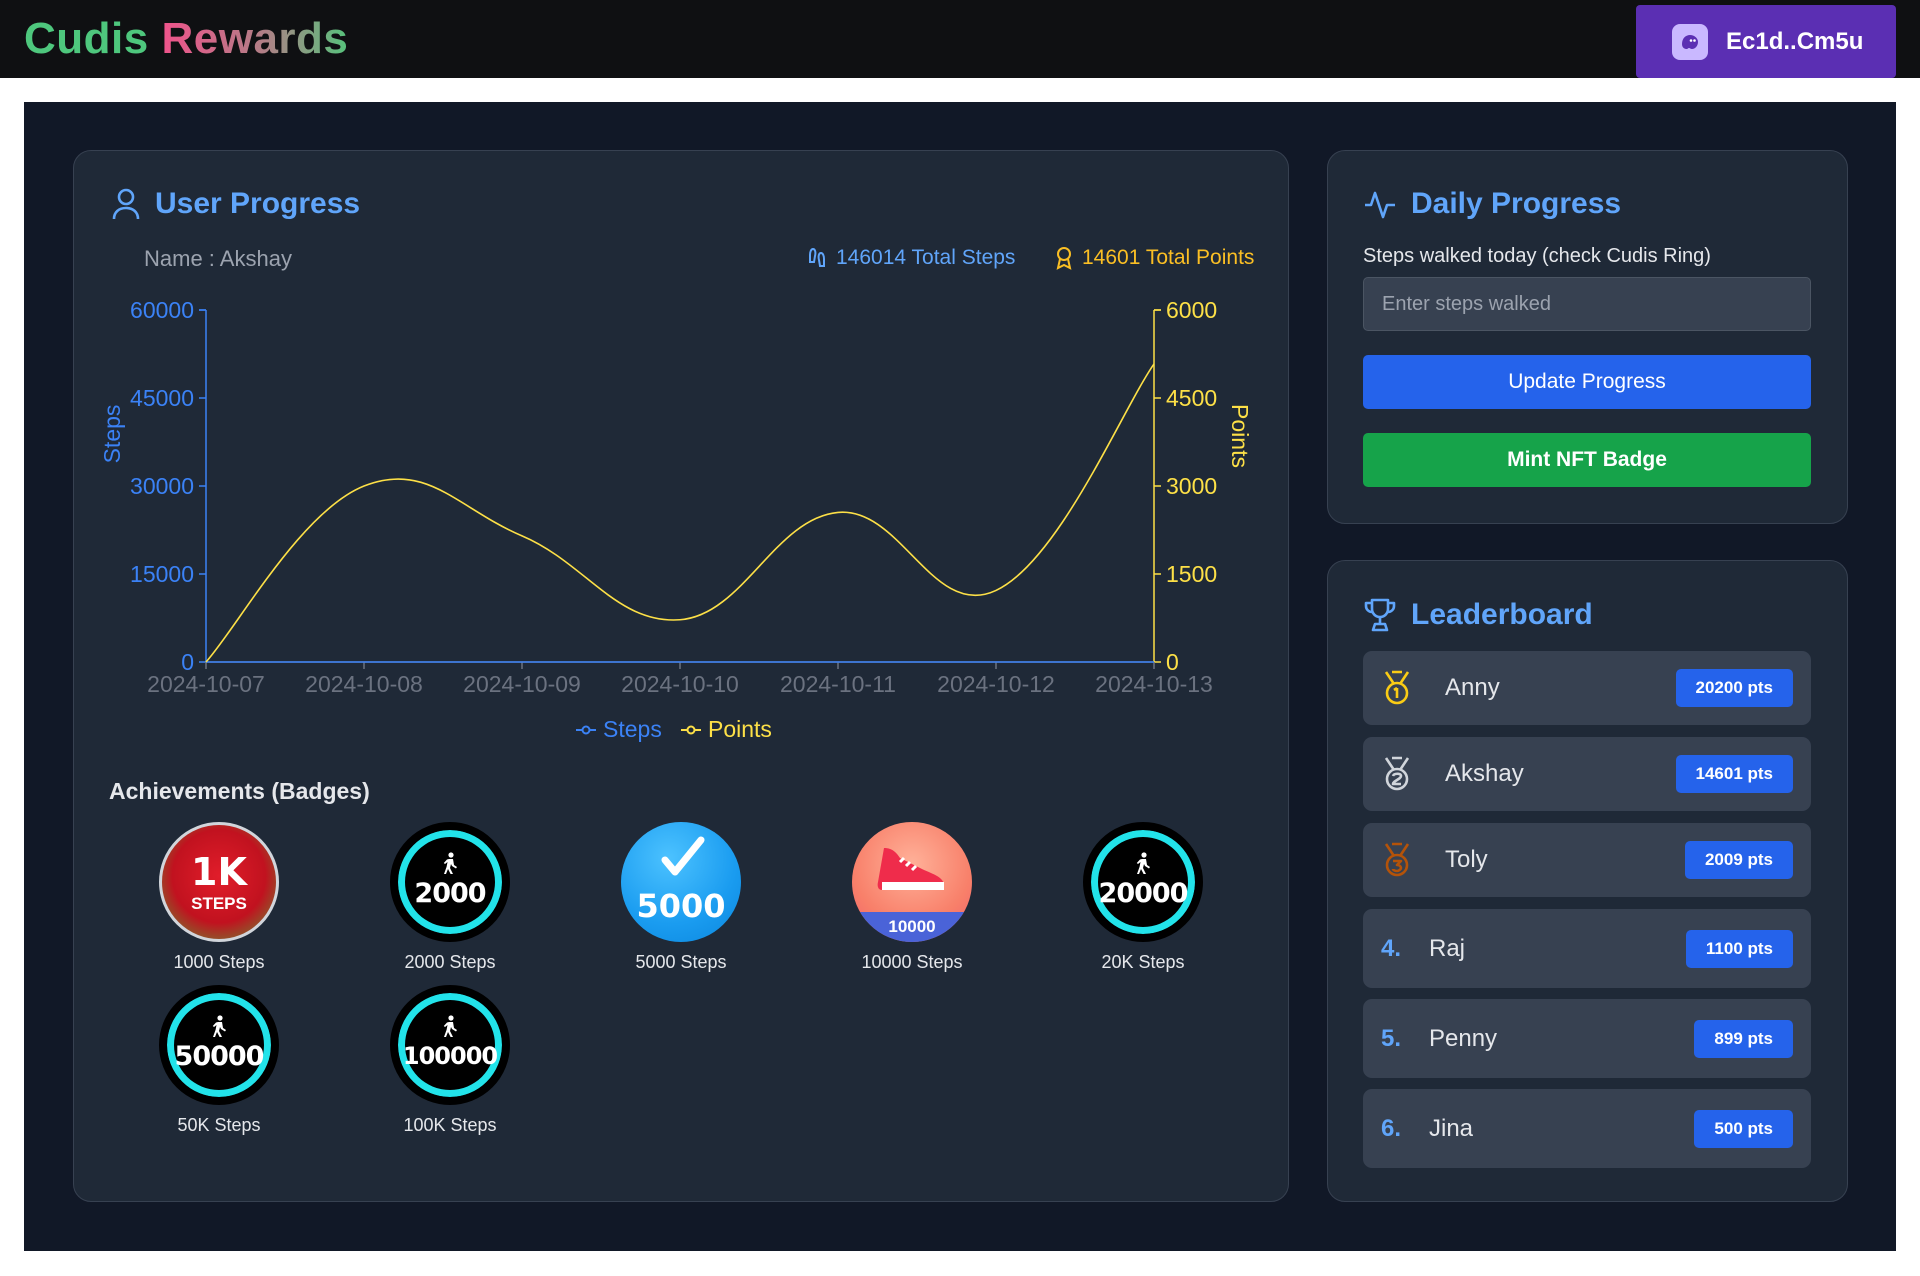 This screenshot has width=1920, height=1276. What do you see at coordinates (162, 486) in the screenshot?
I see `y-left-tick-label: 30000` at bounding box center [162, 486].